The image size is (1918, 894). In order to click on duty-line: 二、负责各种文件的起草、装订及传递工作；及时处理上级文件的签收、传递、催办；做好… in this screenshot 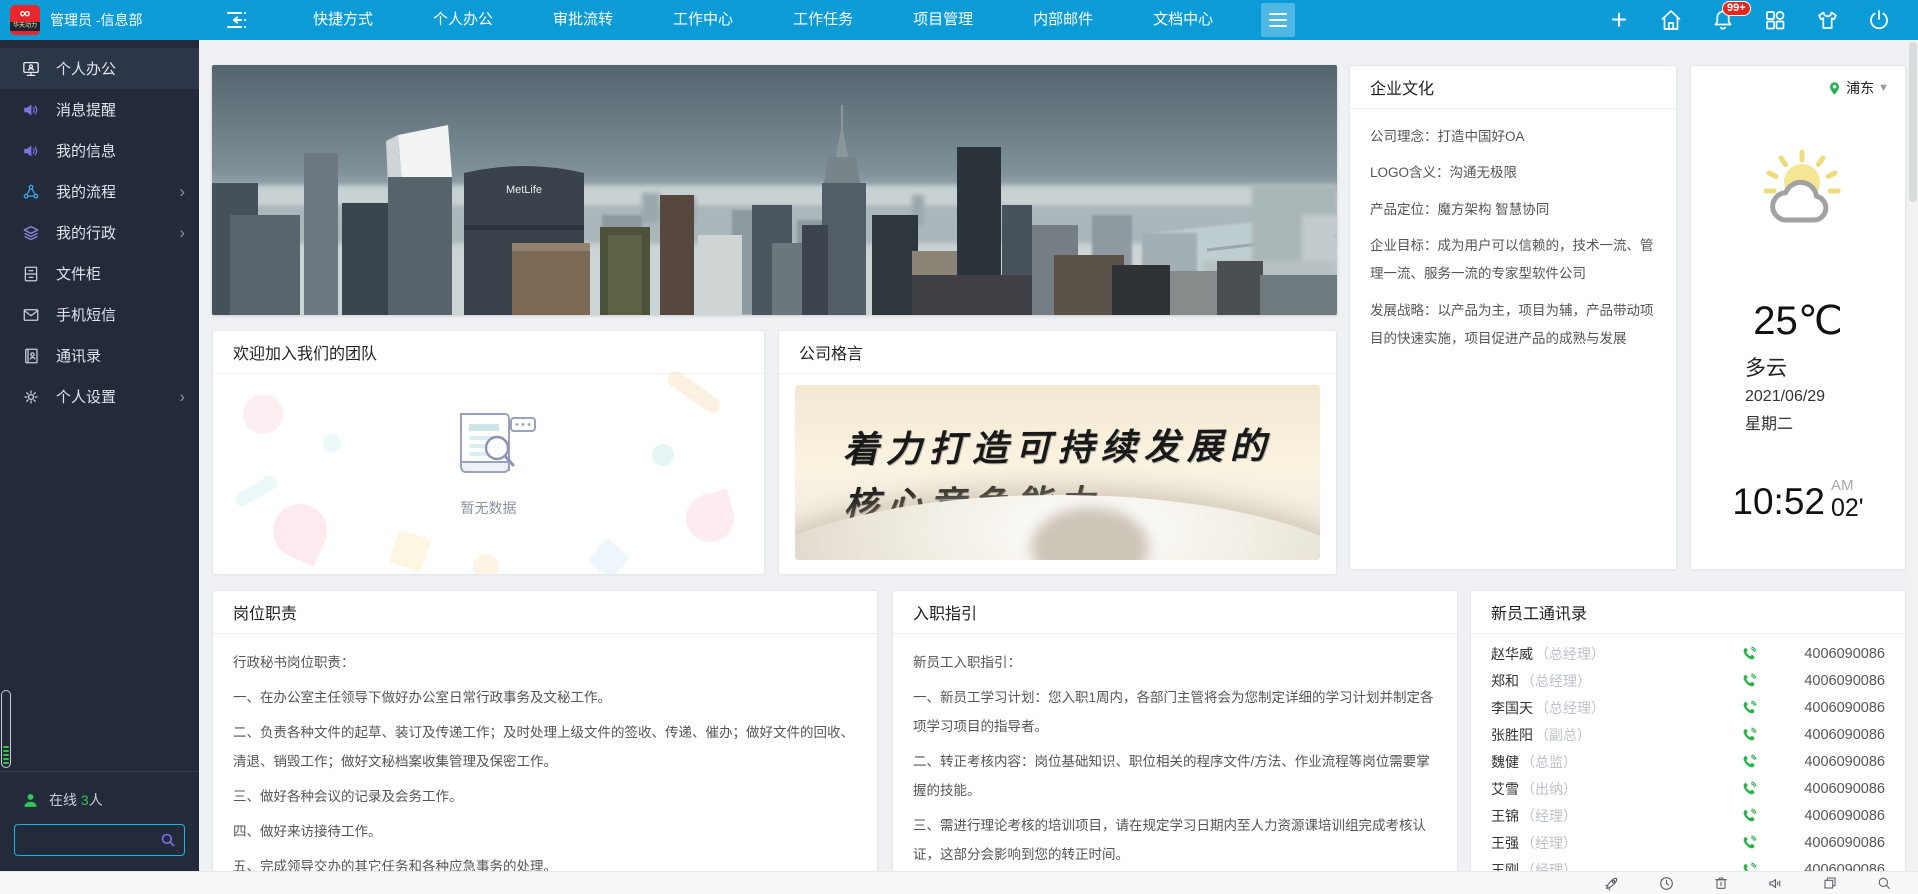, I will do `click(543, 747)`.